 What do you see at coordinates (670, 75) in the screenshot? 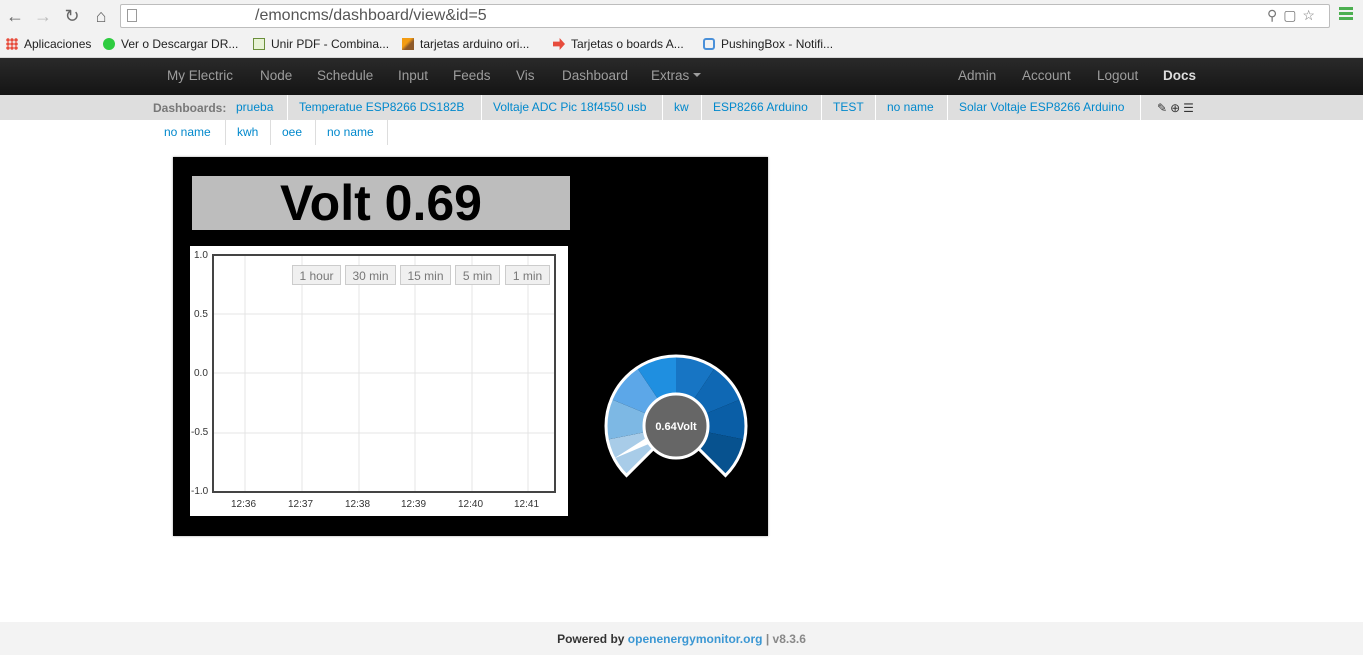
I see `nav-extras-label: Extras` at bounding box center [670, 75].